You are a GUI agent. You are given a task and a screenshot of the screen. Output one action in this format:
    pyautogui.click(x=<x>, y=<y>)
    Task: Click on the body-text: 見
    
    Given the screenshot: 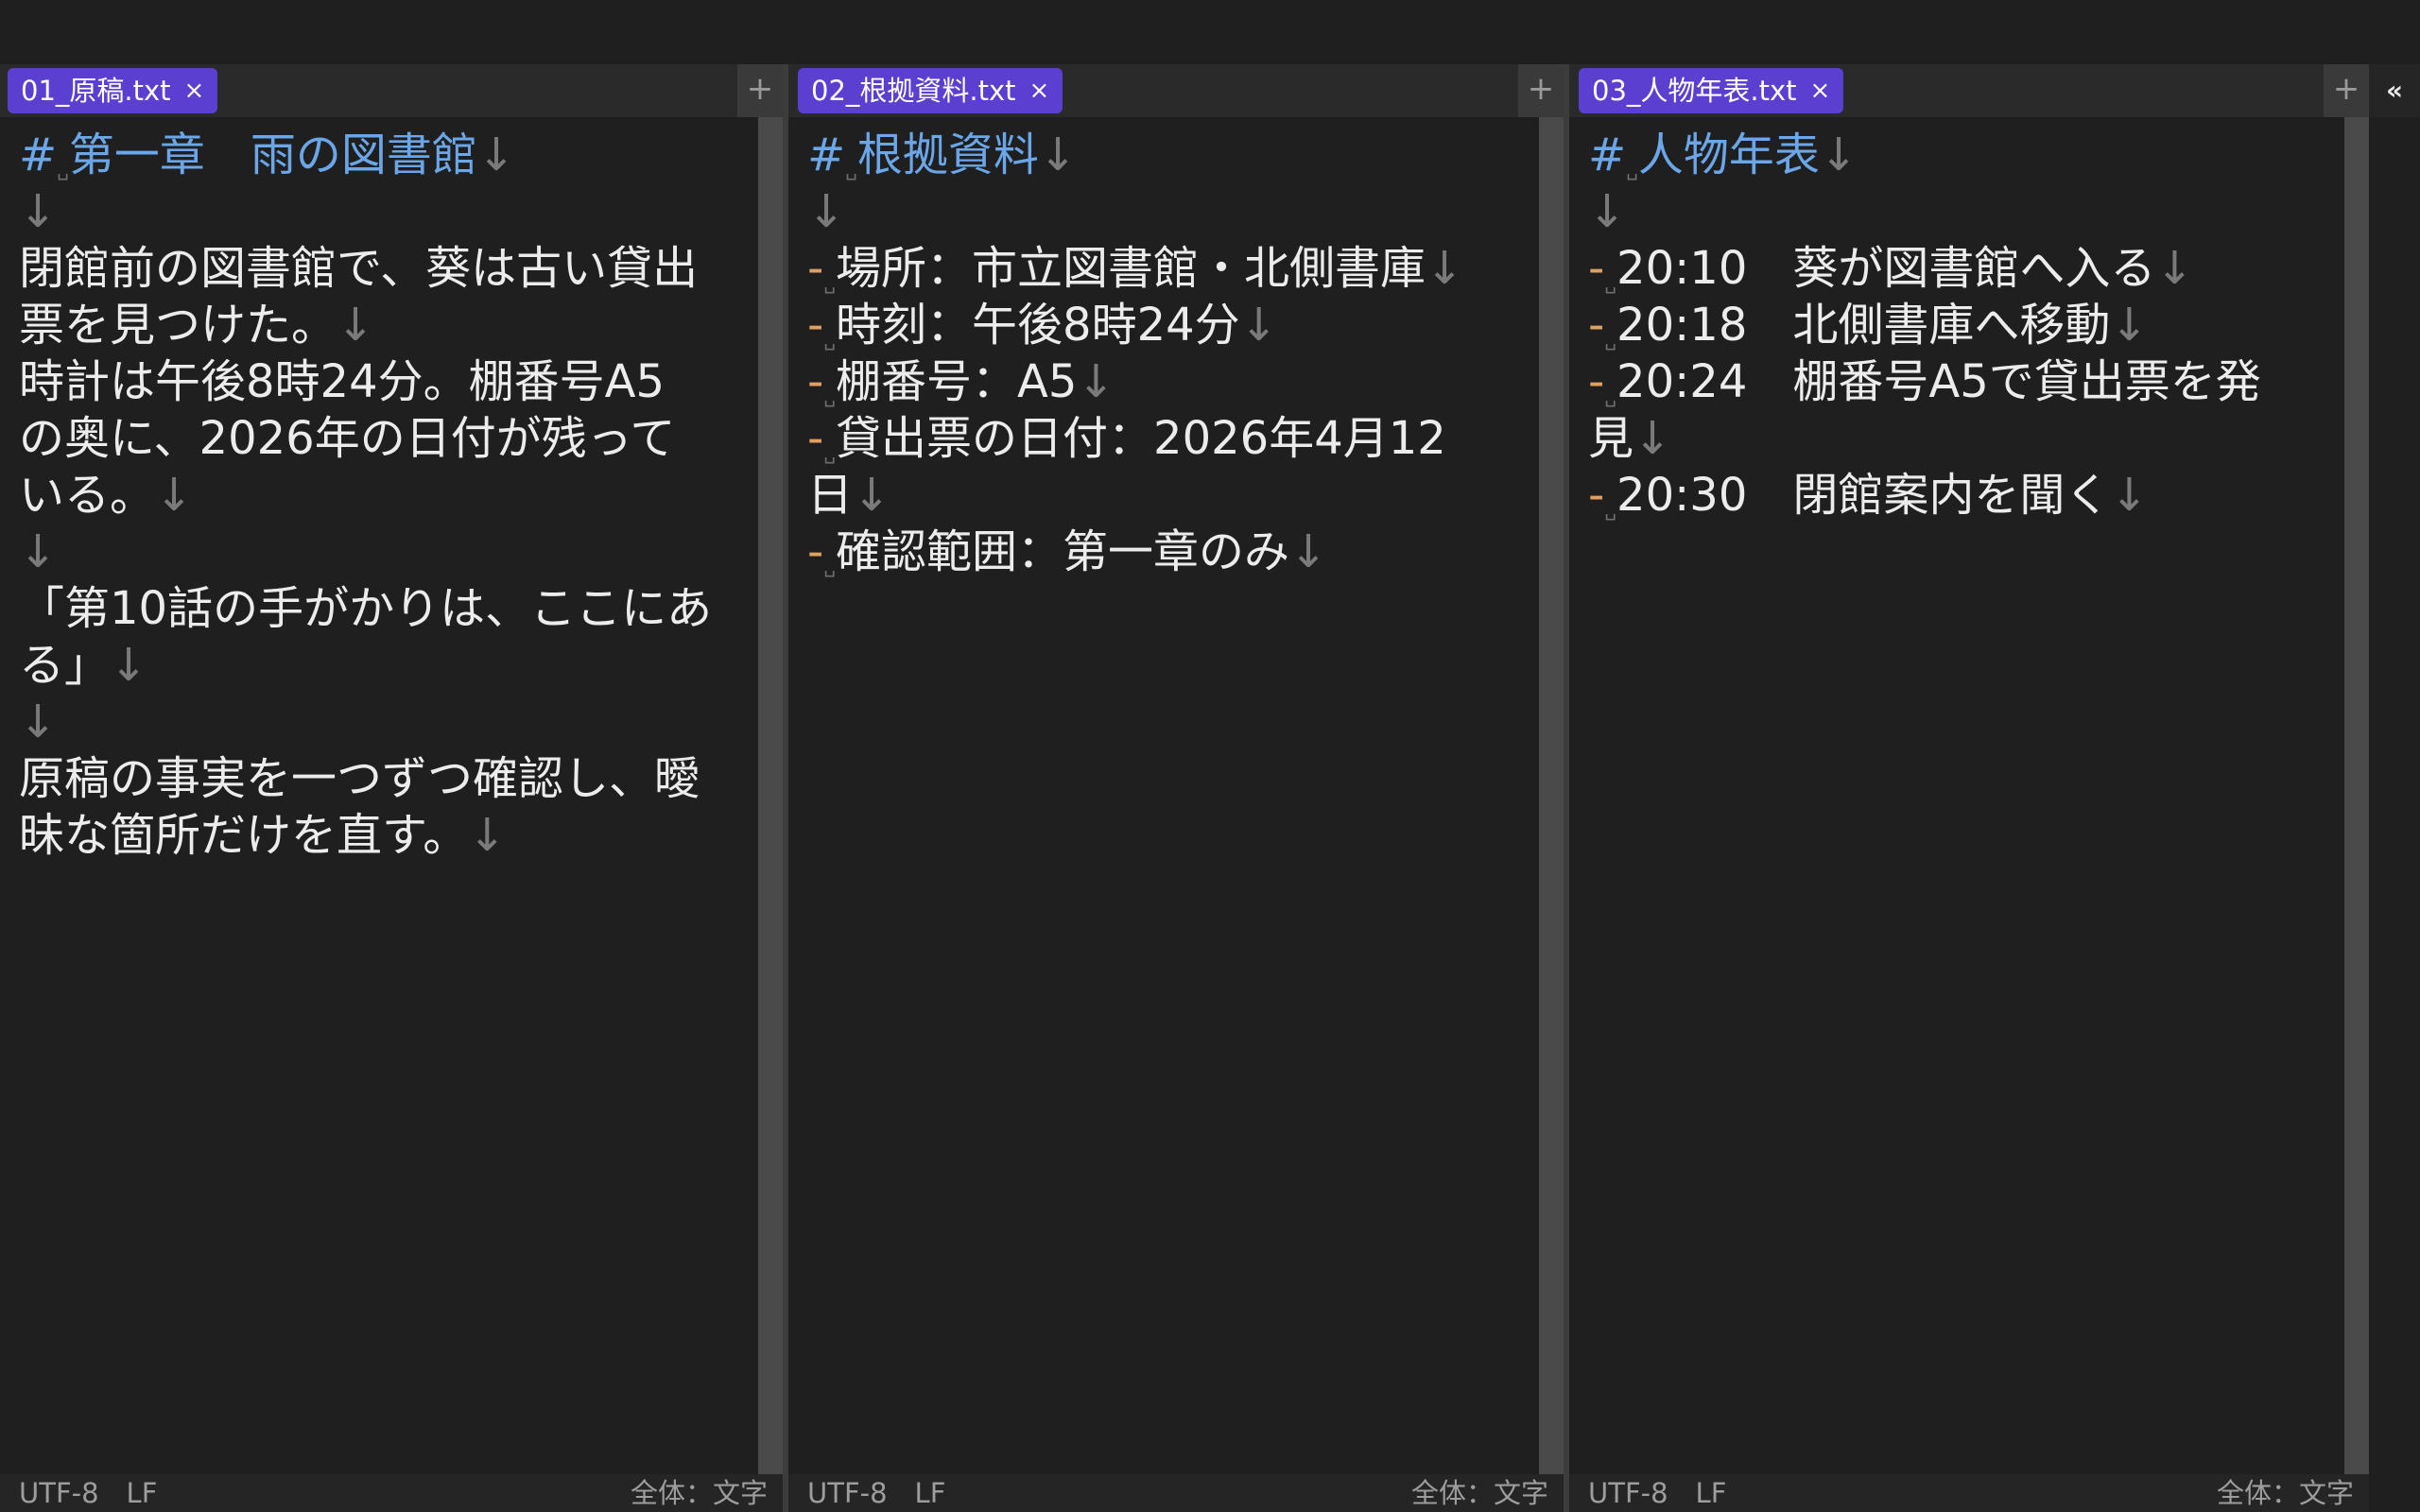 What is the action you would take?
    pyautogui.click(x=1611, y=438)
    